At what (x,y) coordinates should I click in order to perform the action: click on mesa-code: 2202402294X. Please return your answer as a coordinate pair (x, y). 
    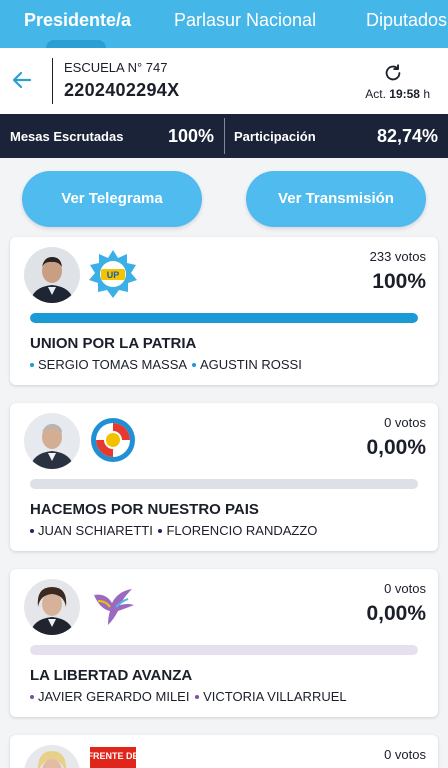
    Looking at the image, I should click on (122, 90).